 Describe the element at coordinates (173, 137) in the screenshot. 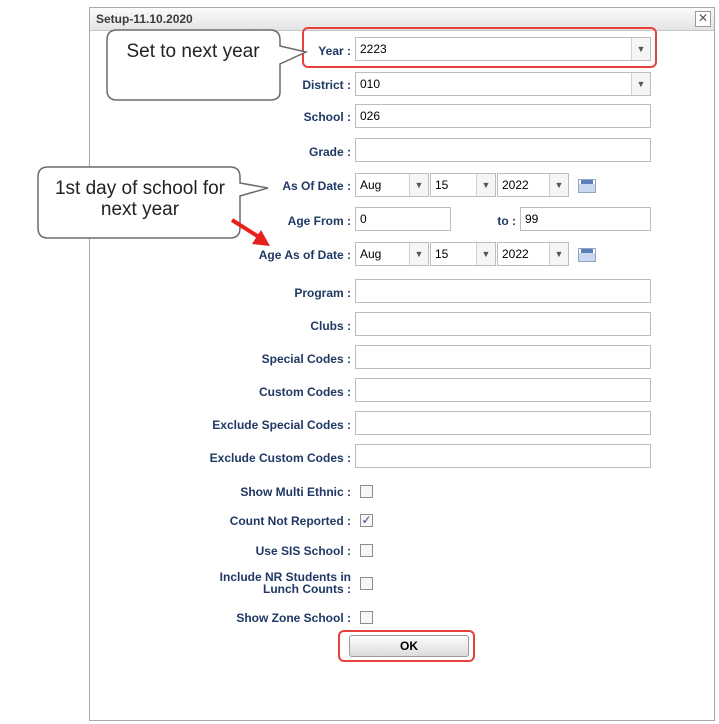

I see `annotation-overlay` at that location.